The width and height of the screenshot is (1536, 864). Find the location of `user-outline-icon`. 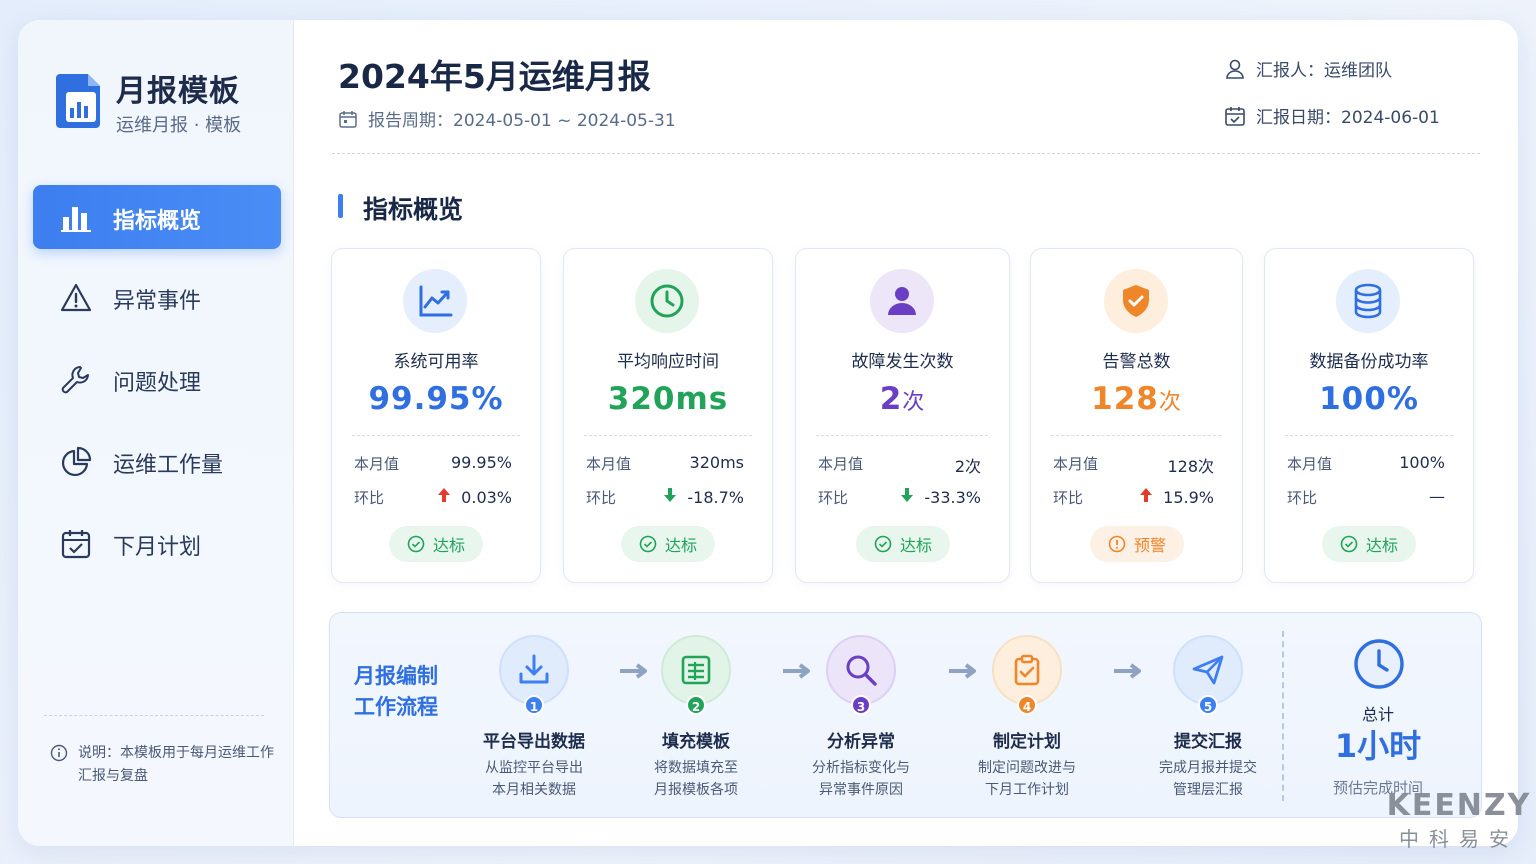

user-outline-icon is located at coordinates (1235, 69).